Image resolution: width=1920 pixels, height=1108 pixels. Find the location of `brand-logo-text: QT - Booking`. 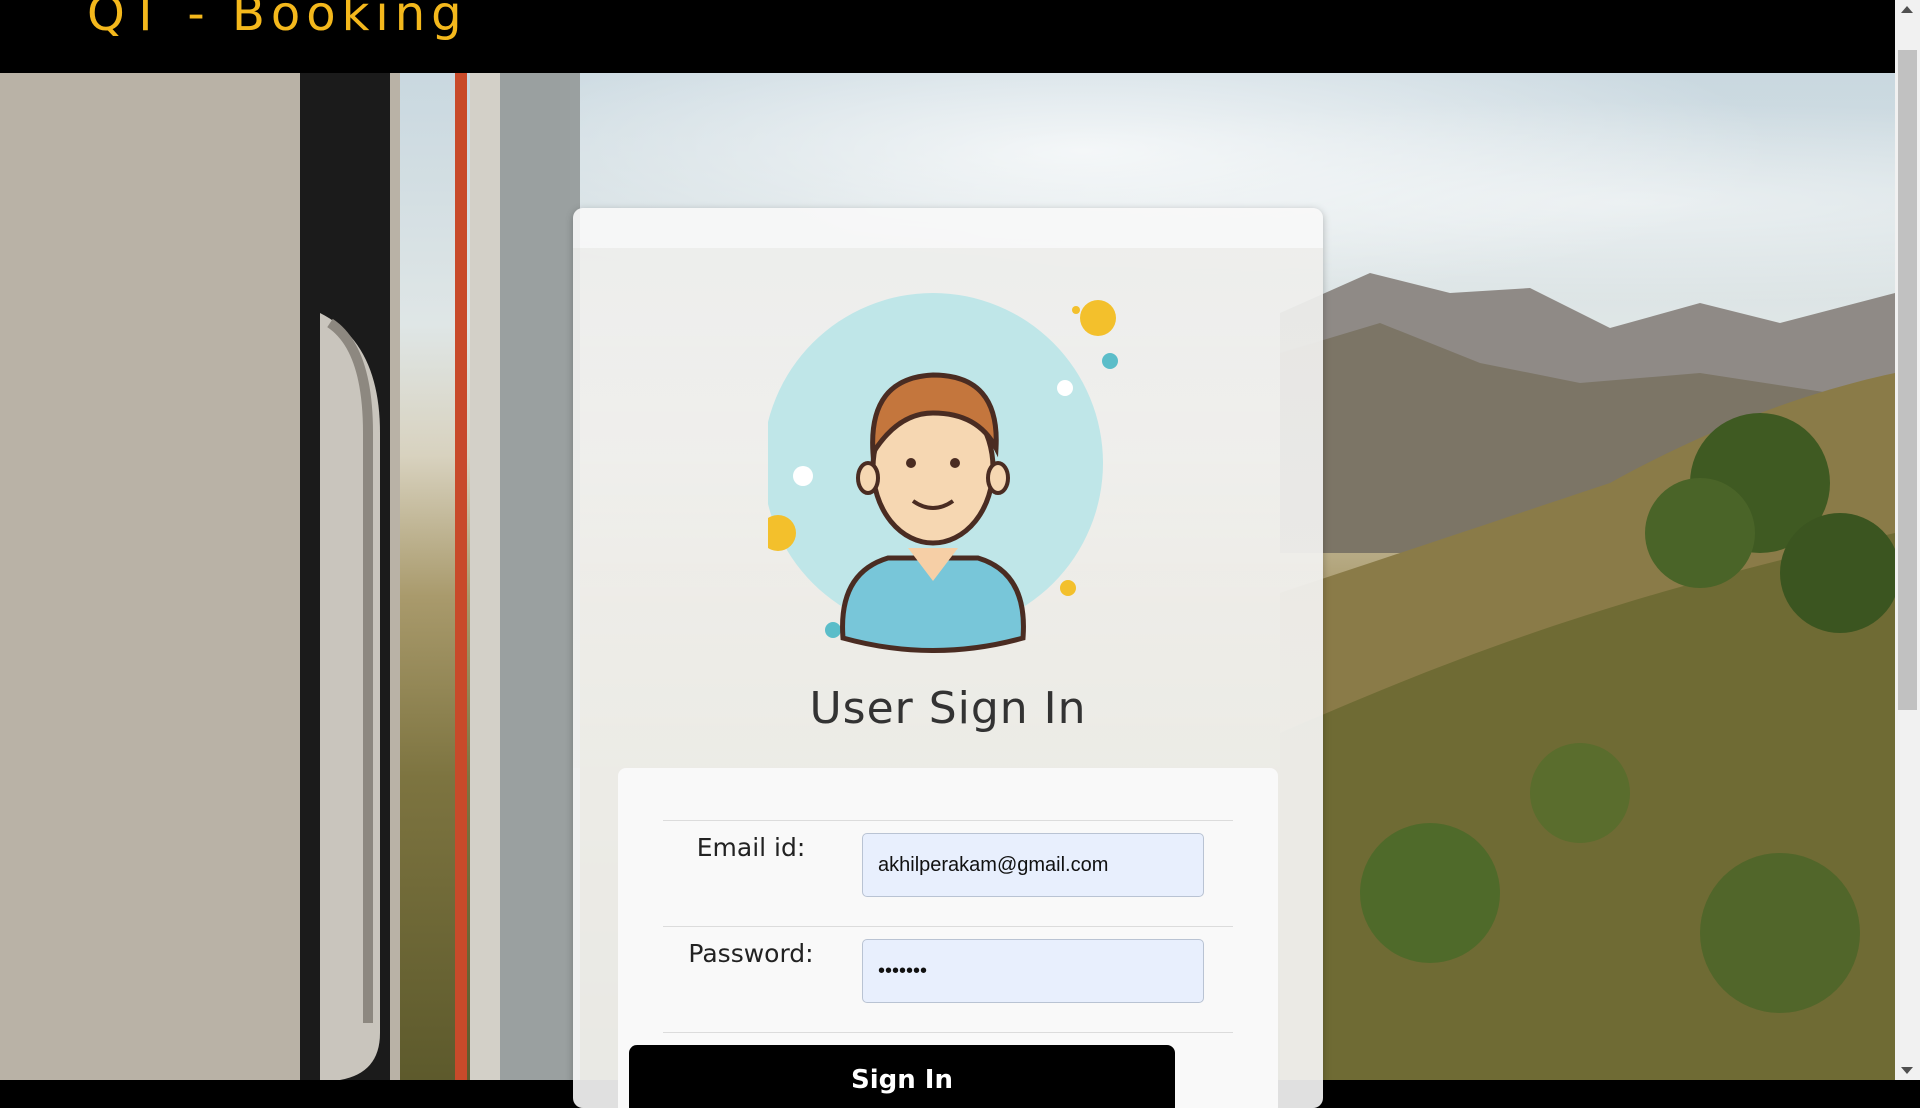

brand-logo-text: QT - Booking is located at coordinates (277, 21).